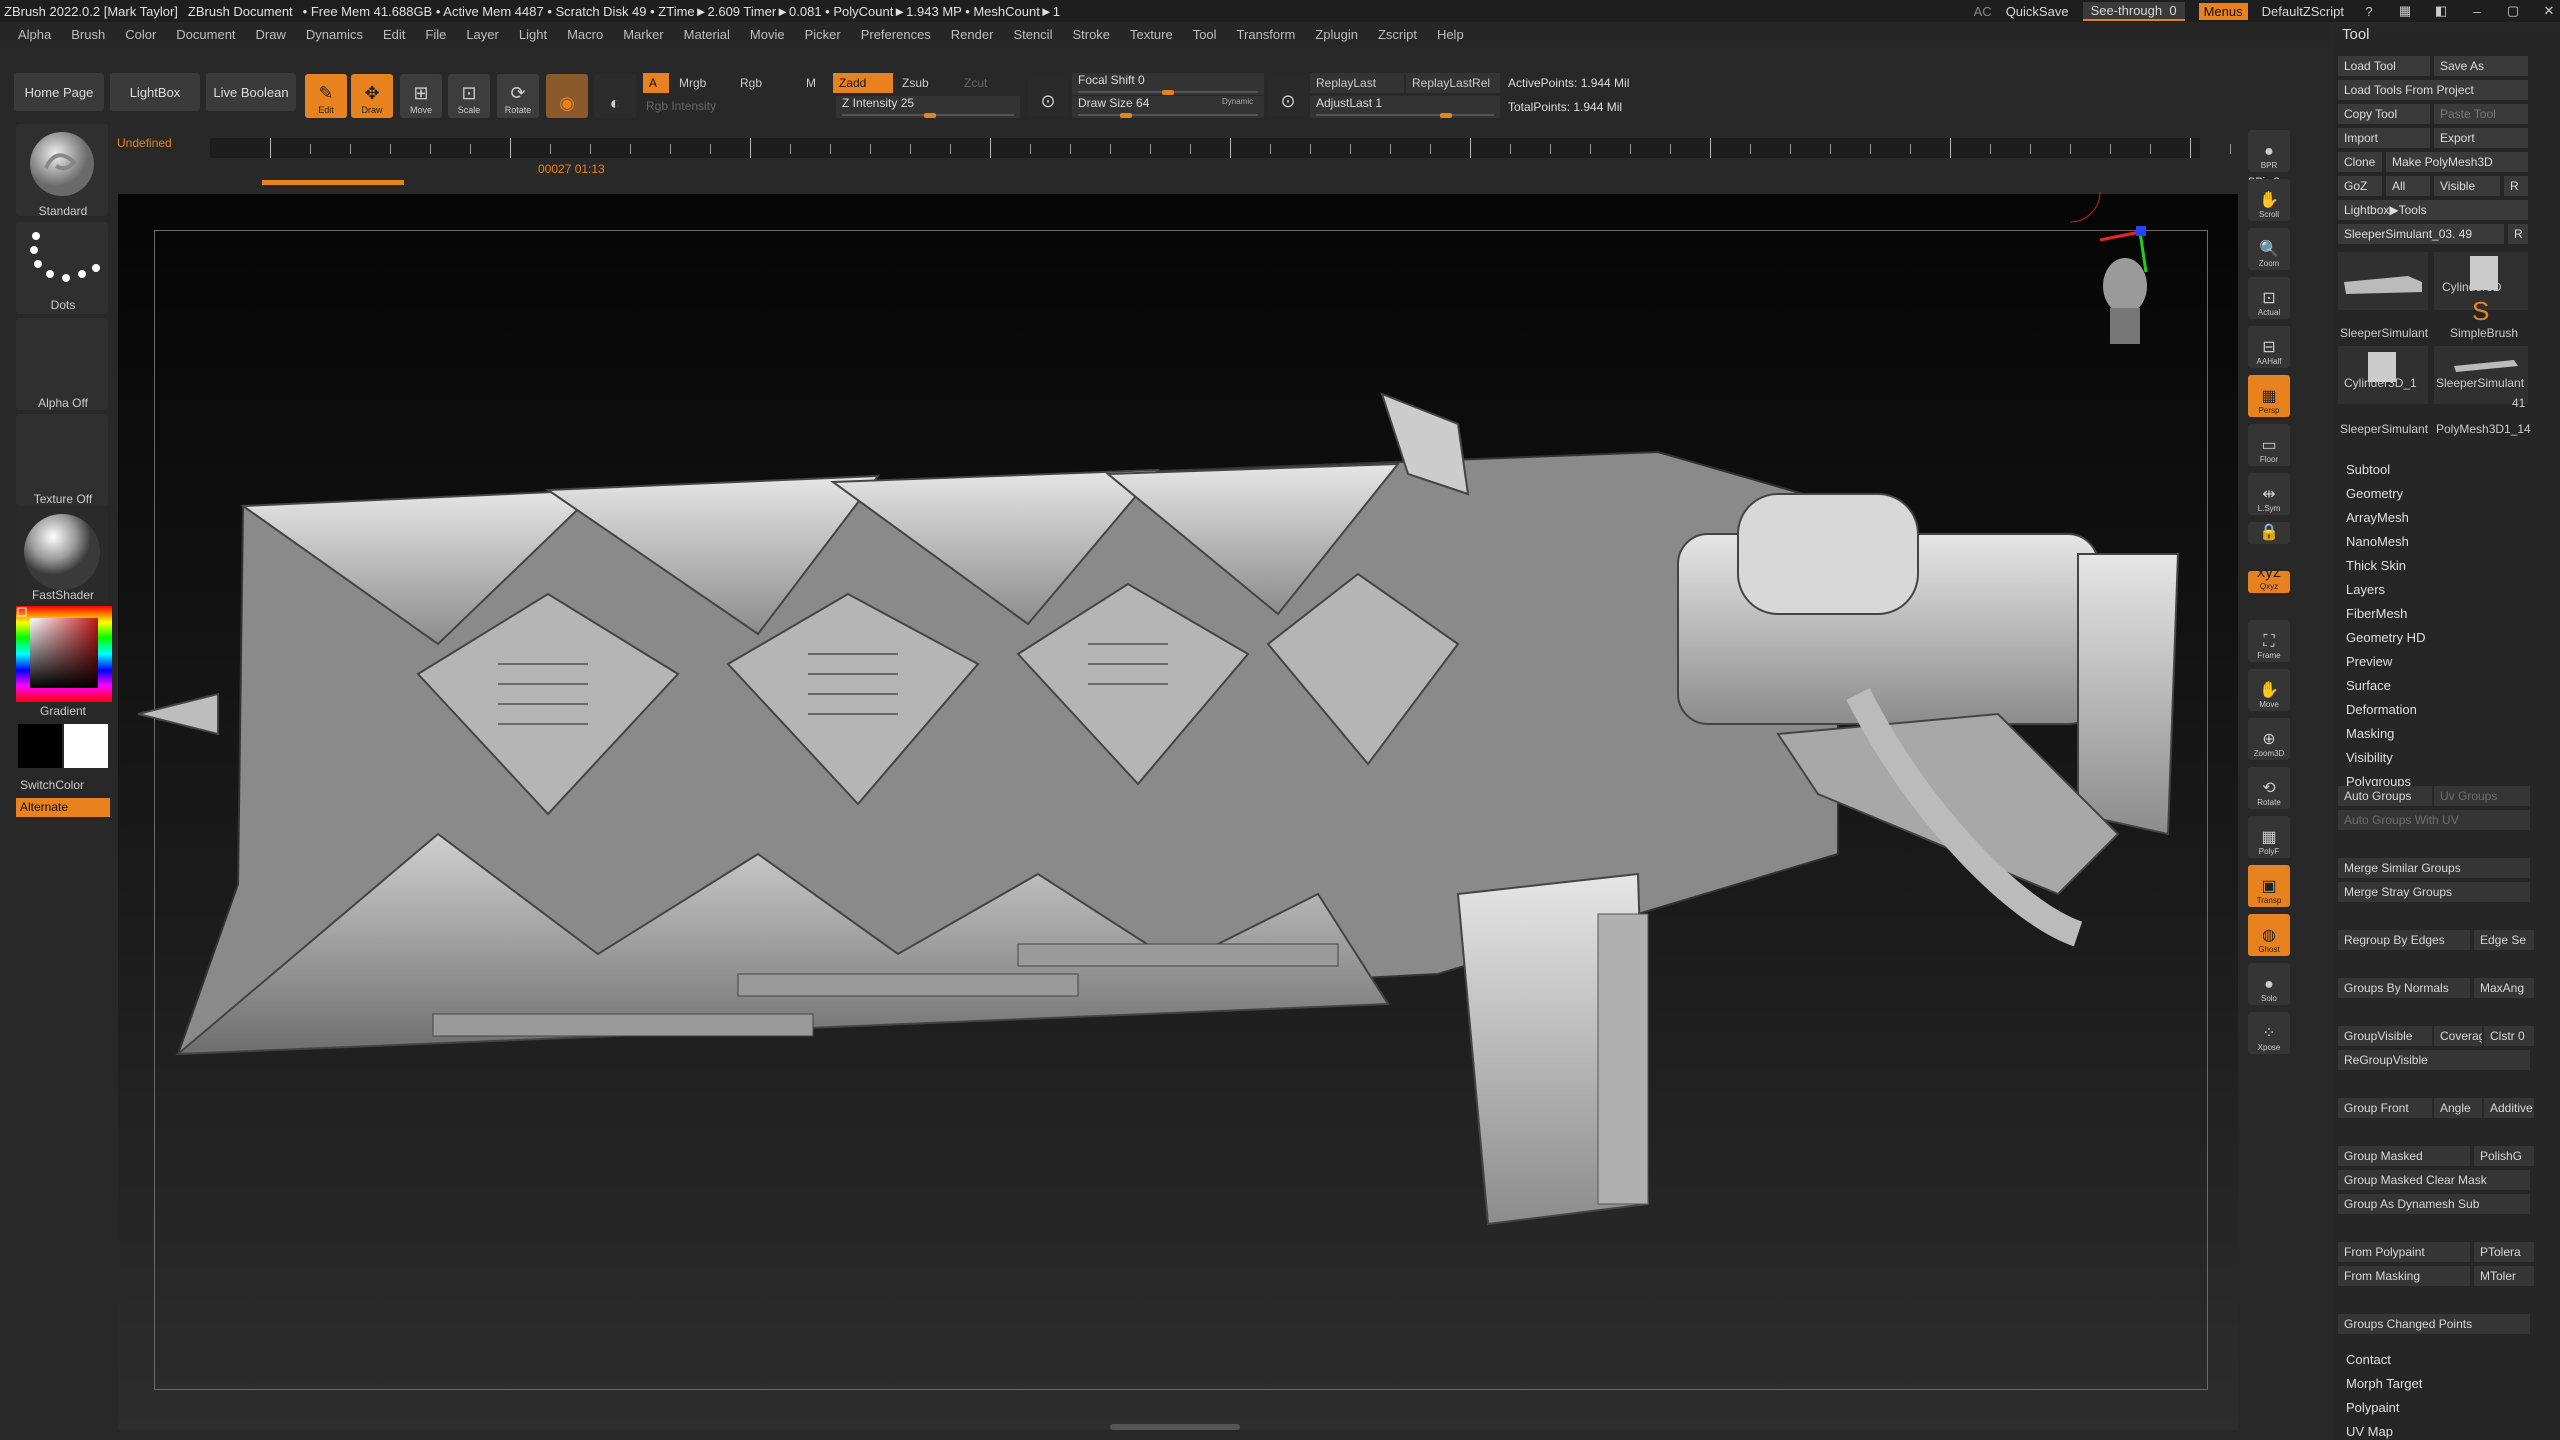  I want to click on menu-movie: Movie, so click(767, 34).